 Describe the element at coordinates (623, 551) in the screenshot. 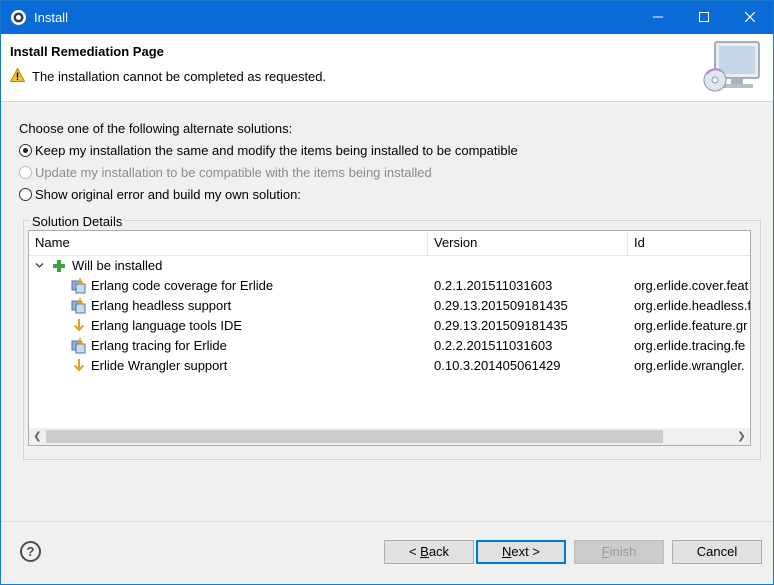

I see `finish-rest: inish` at that location.